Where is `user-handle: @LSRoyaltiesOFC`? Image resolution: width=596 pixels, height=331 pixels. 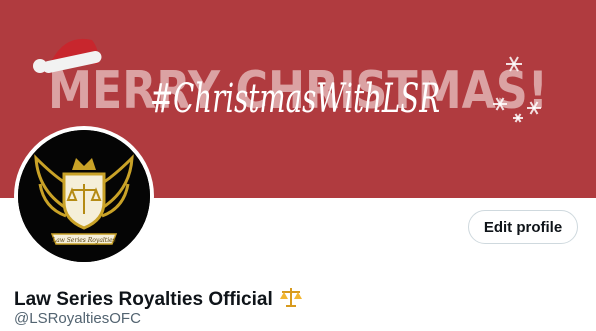 user-handle: @LSRoyaltiesOFC is located at coordinates (77, 318).